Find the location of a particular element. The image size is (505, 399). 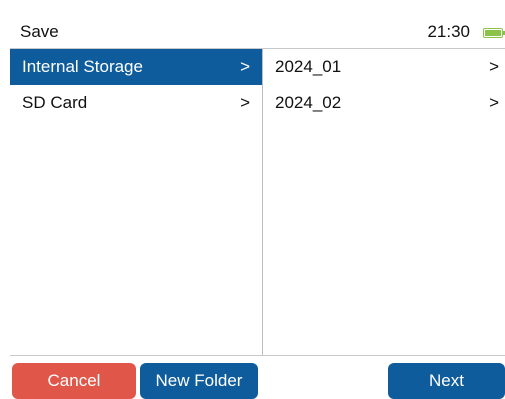

new-folder-button: New Folder is located at coordinates (199, 381).